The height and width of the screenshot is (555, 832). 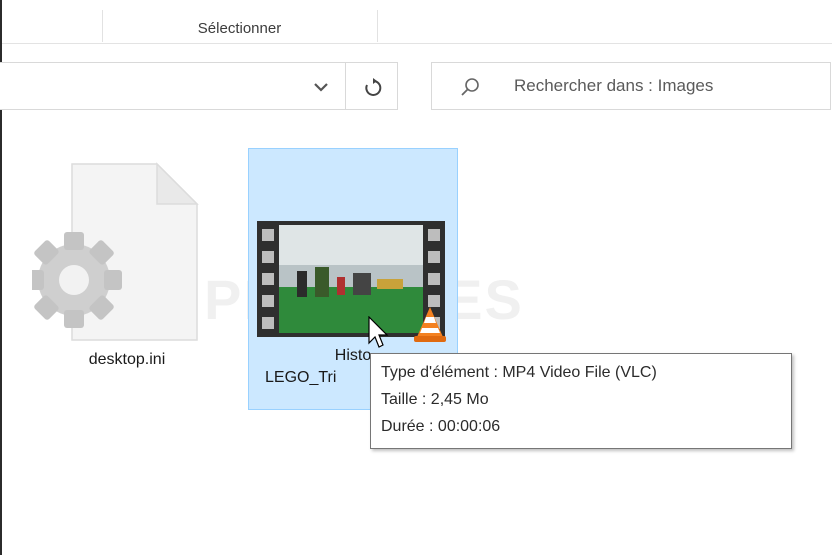 What do you see at coordinates (114, 254) in the screenshot?
I see `settings-file-icon` at bounding box center [114, 254].